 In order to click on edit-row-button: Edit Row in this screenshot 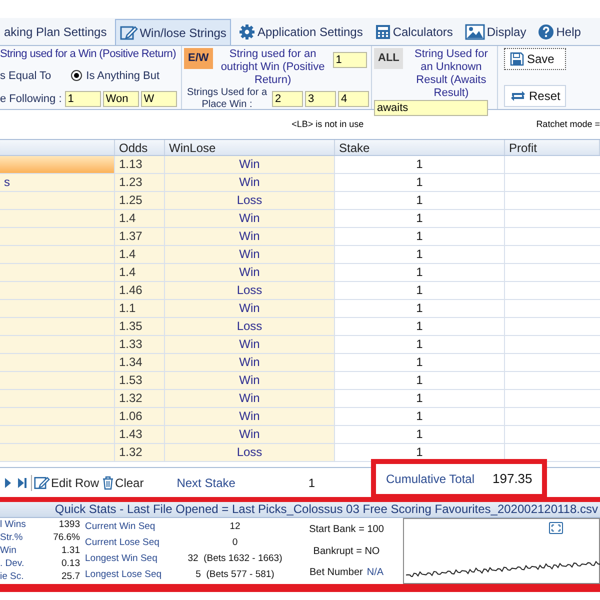, I will do `click(67, 483)`.